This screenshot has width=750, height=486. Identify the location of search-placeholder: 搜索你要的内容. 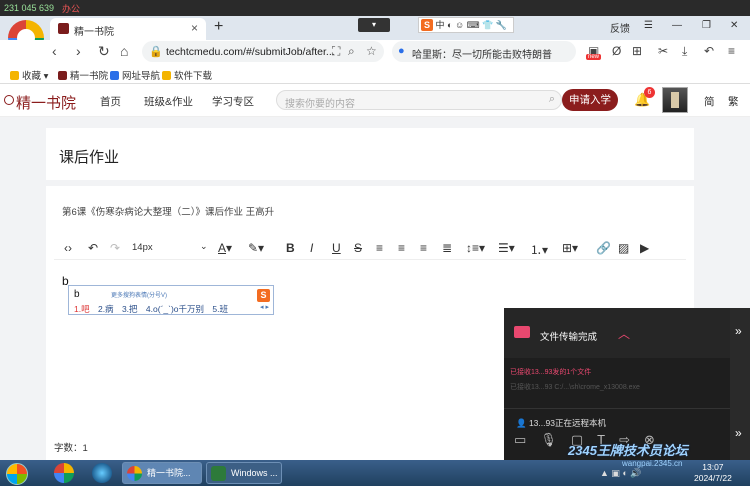
(320, 104).